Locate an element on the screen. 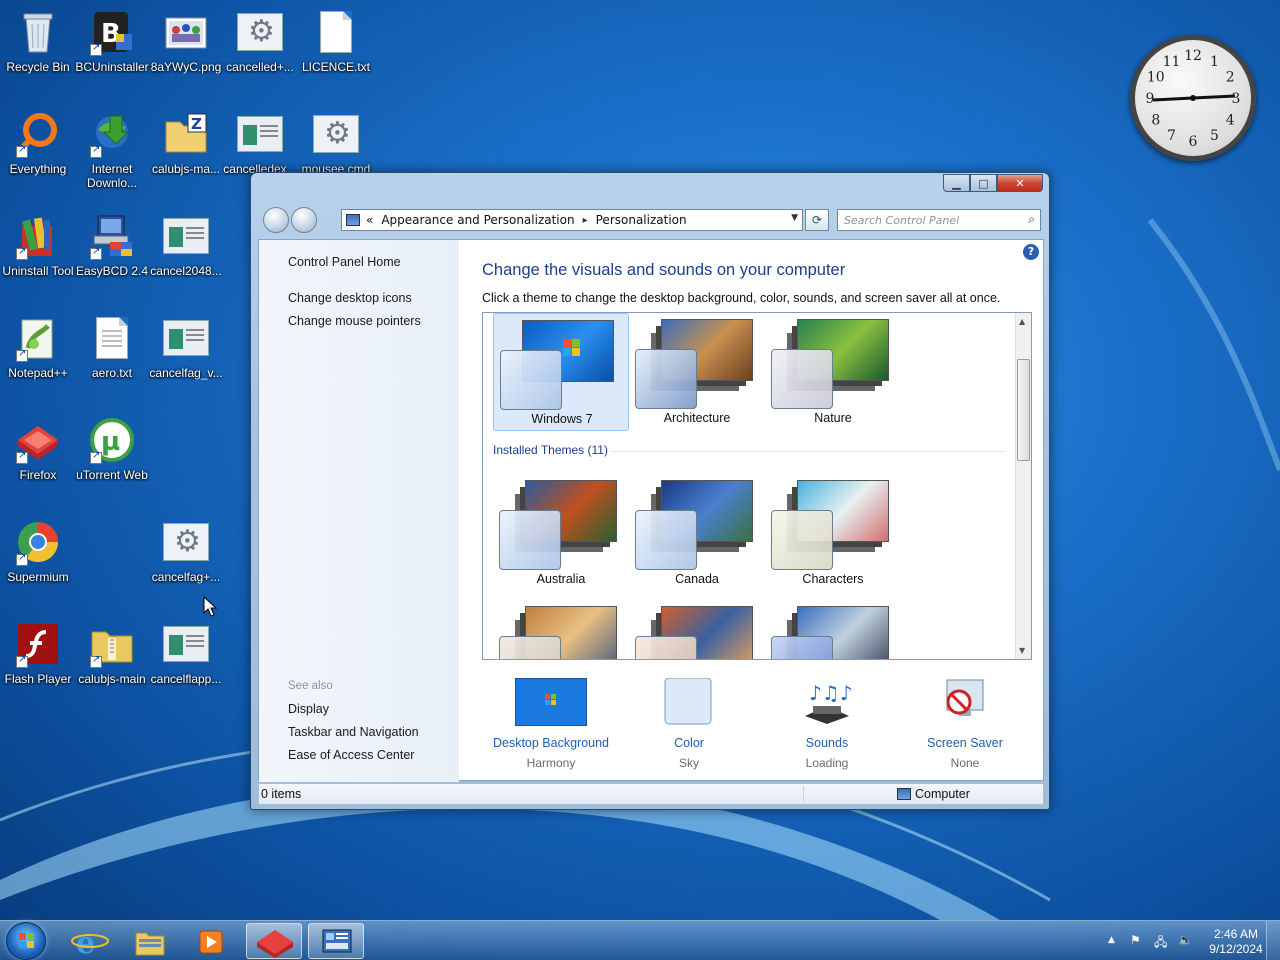 This screenshot has width=1280, height=960. address-chevron: « is located at coordinates (369, 220).